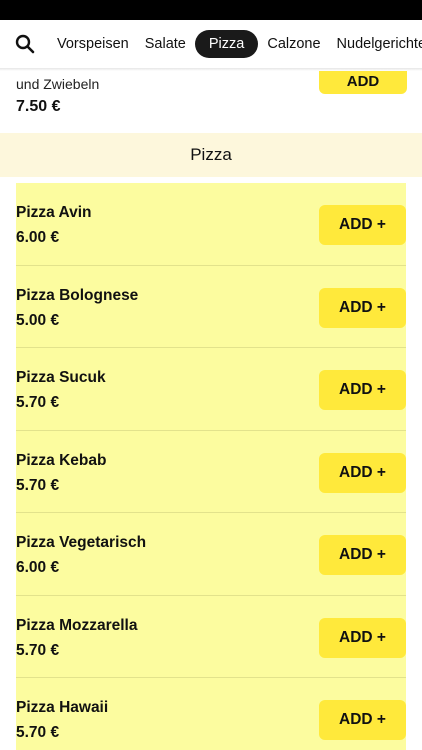 The width and height of the screenshot is (422, 750). What do you see at coordinates (211, 307) in the screenshot?
I see `list-item: Pizza Bolognese 5.00 € ADD +` at bounding box center [211, 307].